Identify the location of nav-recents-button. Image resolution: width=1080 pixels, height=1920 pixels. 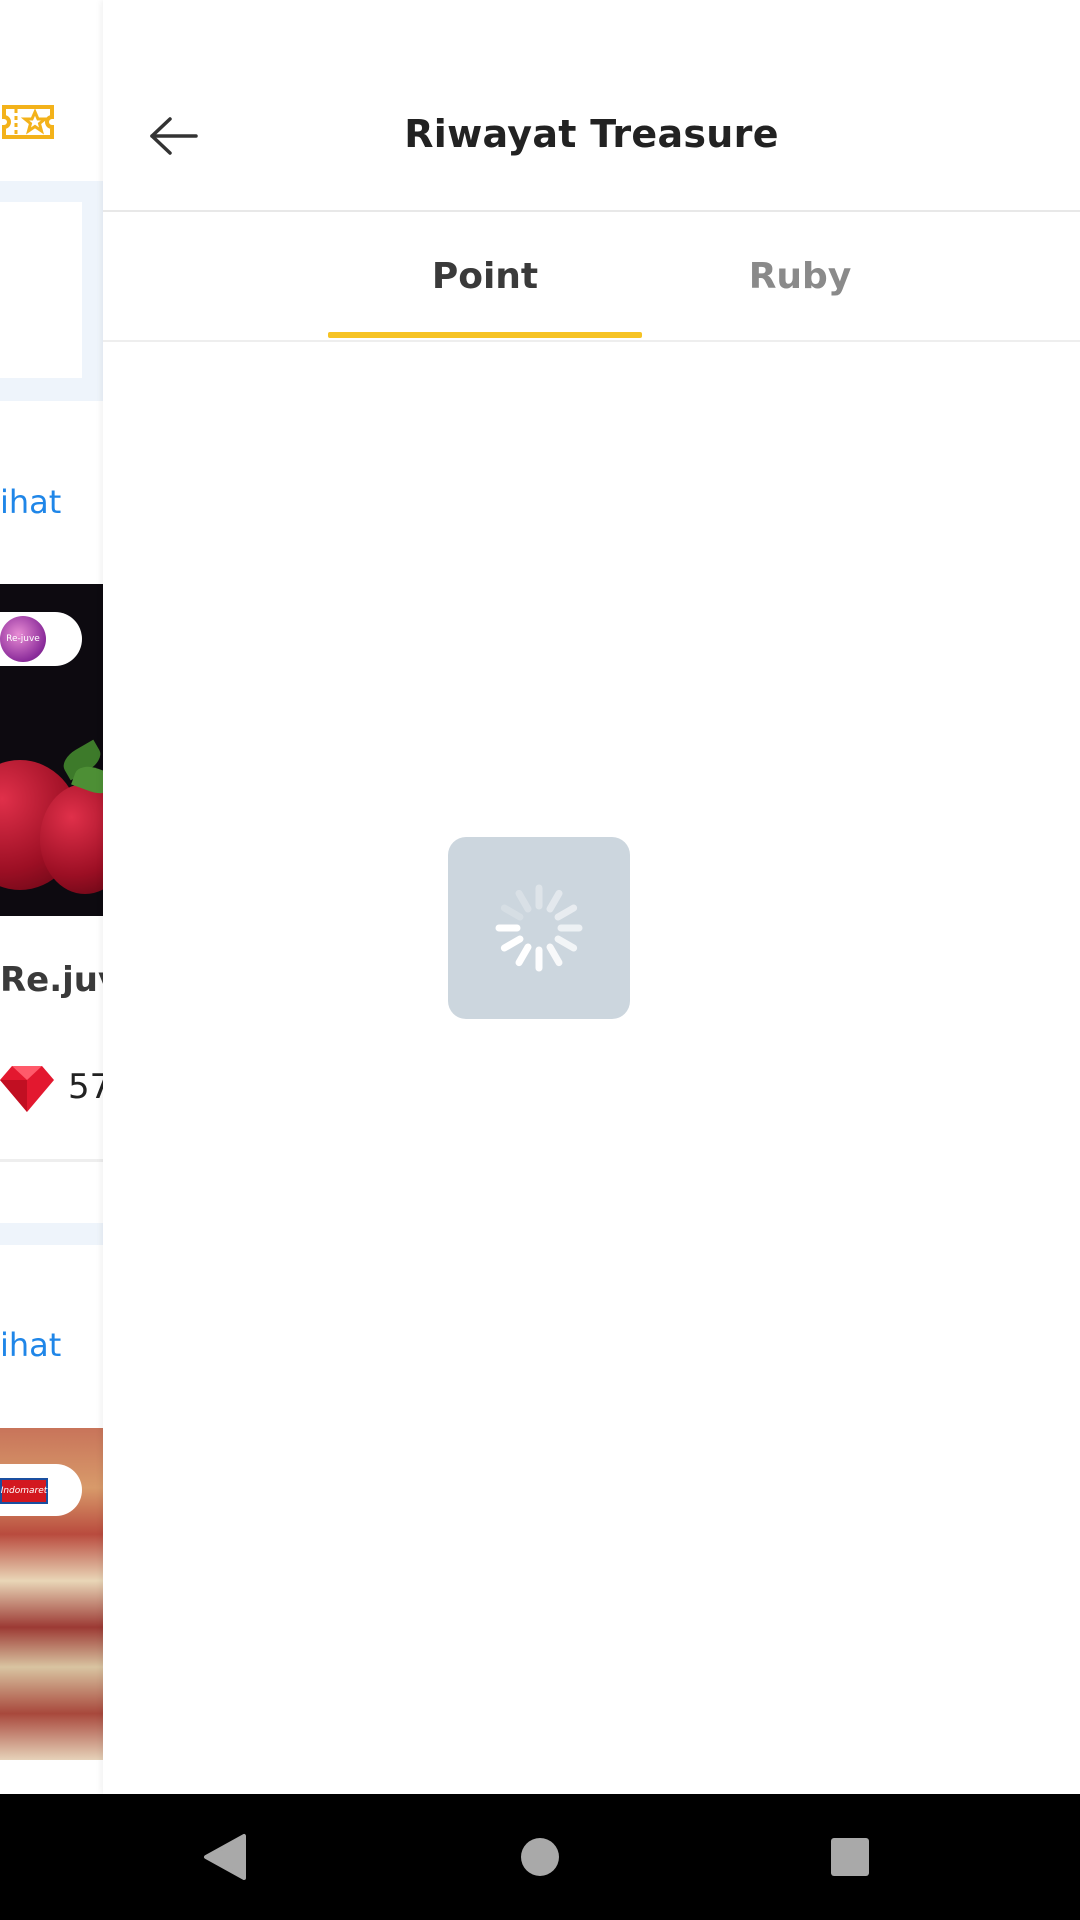
(850, 1857).